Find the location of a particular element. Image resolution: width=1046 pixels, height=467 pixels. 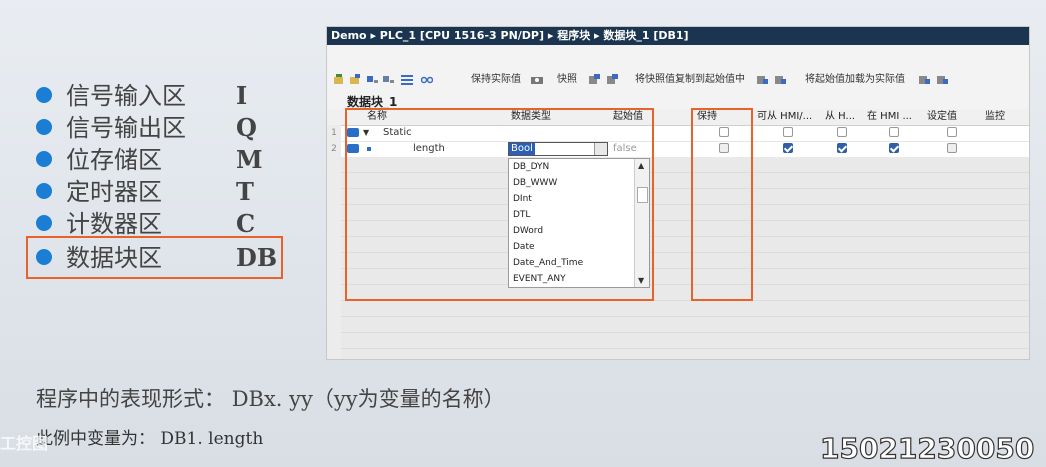

insert-row-icon is located at coordinates (339, 79).